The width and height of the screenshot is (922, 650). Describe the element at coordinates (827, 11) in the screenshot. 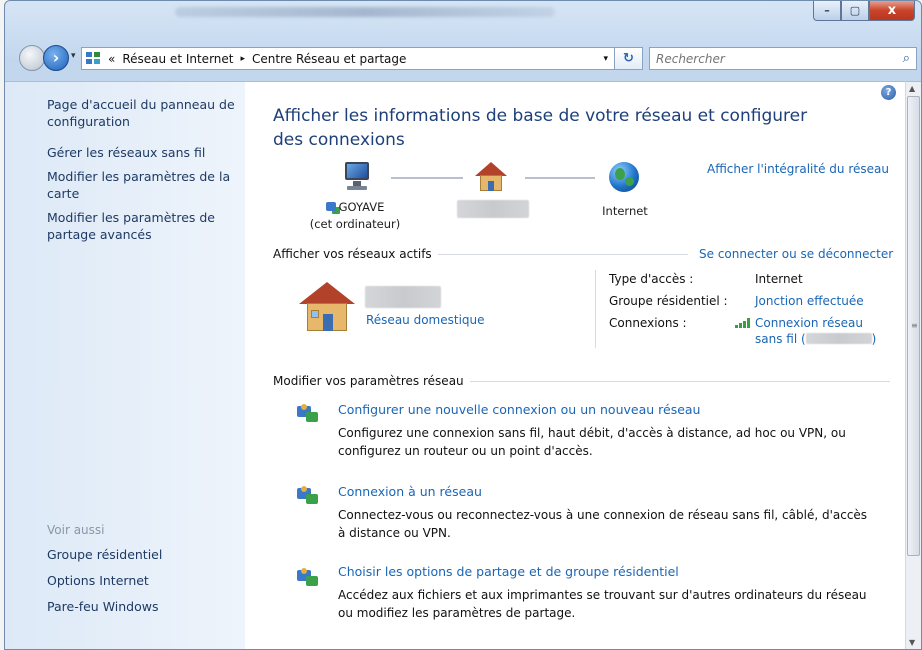

I see `minimize-button: –` at that location.